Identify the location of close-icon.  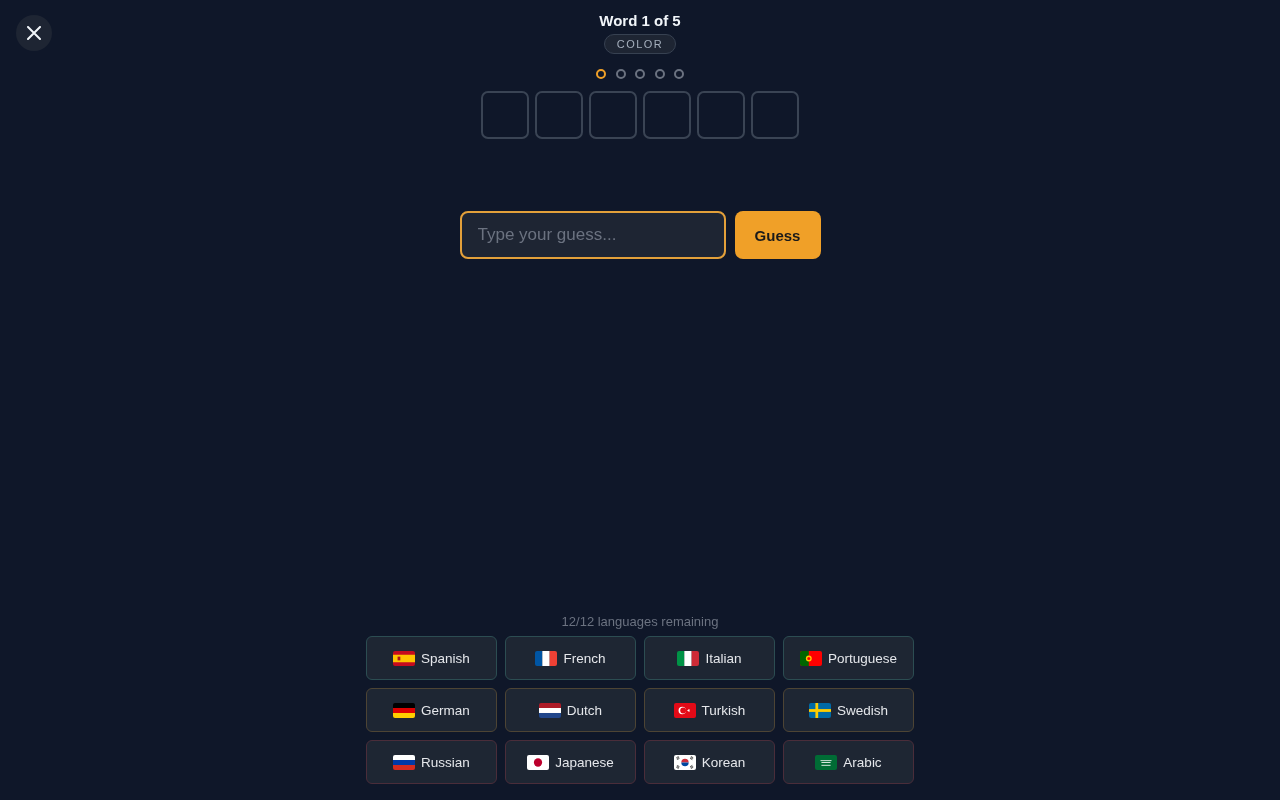
(34, 33).